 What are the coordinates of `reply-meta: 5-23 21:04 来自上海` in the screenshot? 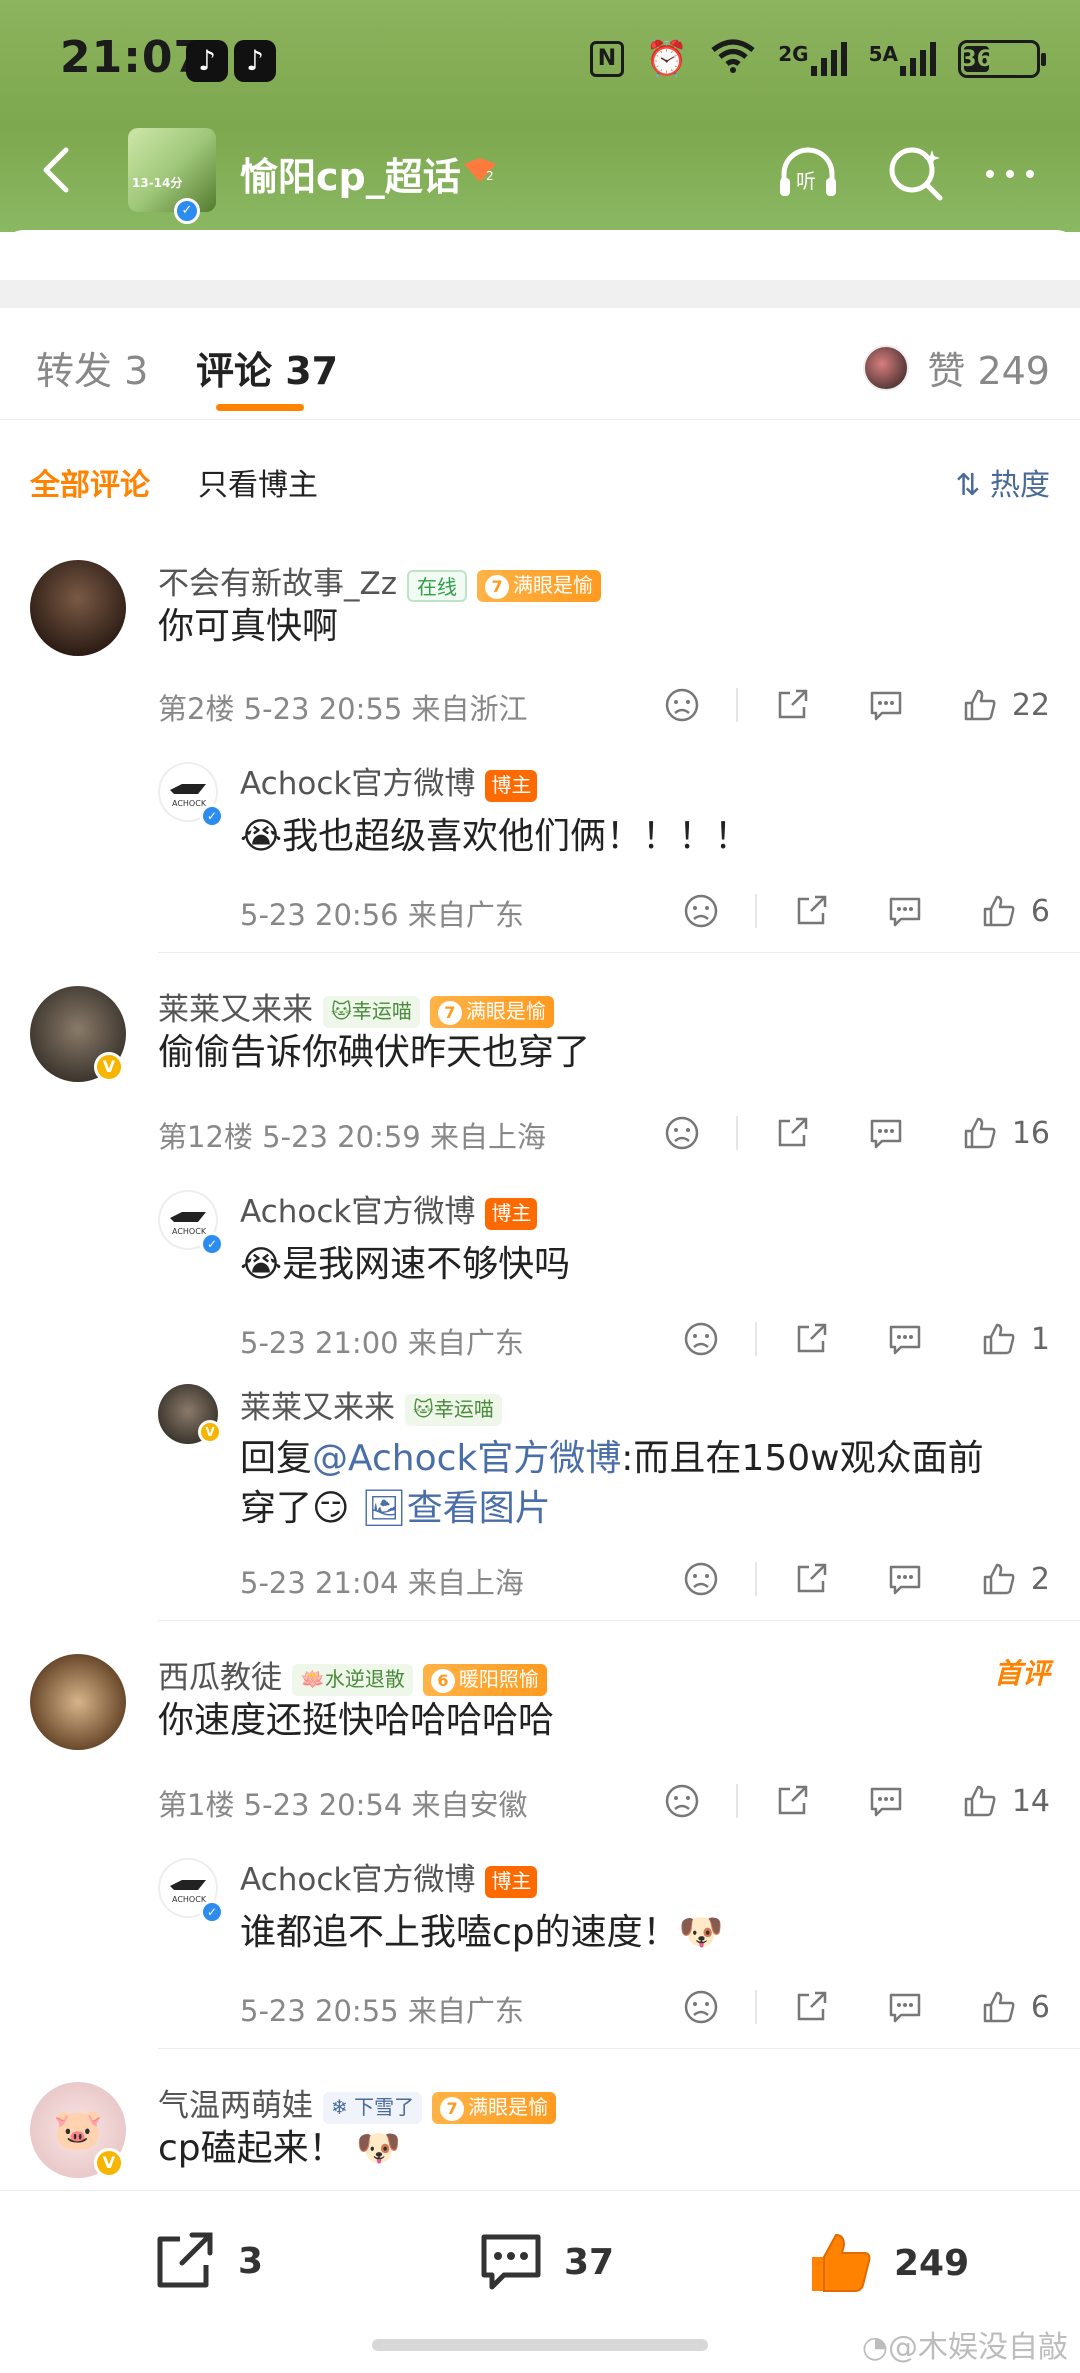 It's located at (382, 1583).